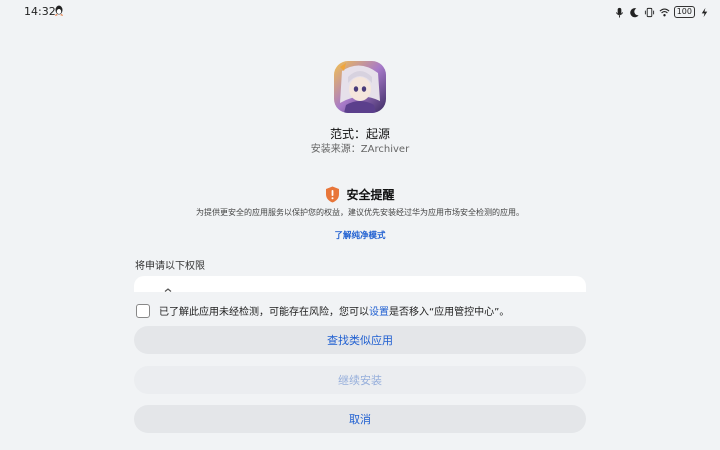  Describe the element at coordinates (335, 149) in the screenshot. I see `install-source-label: 安装来源：` at that location.